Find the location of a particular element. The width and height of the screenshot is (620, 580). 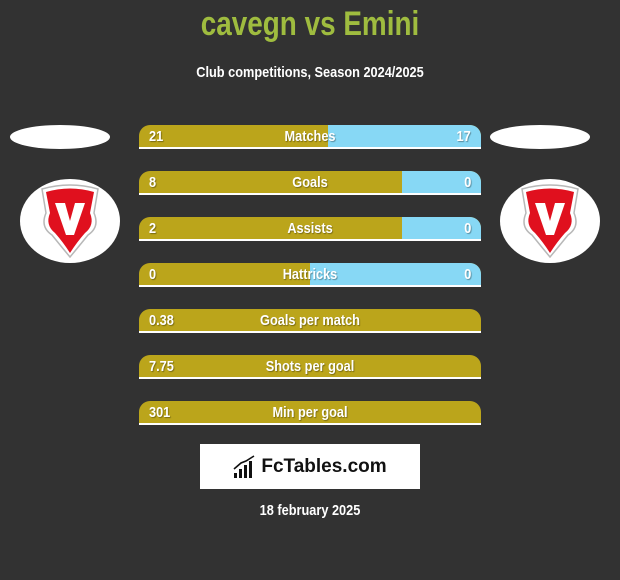

stat-label: Shots per goal is located at coordinates (310, 366).